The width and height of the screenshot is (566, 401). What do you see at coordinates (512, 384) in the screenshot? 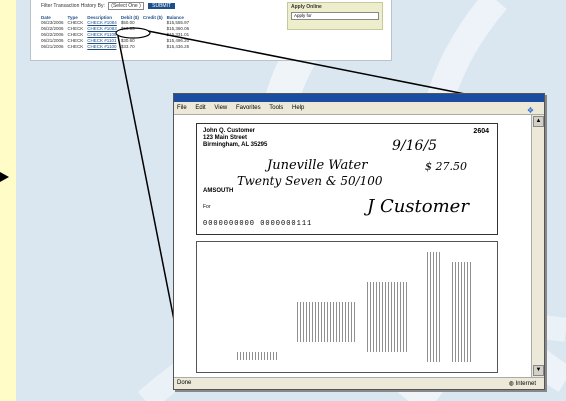
I see `internet-globe-icon: ◍` at bounding box center [512, 384].